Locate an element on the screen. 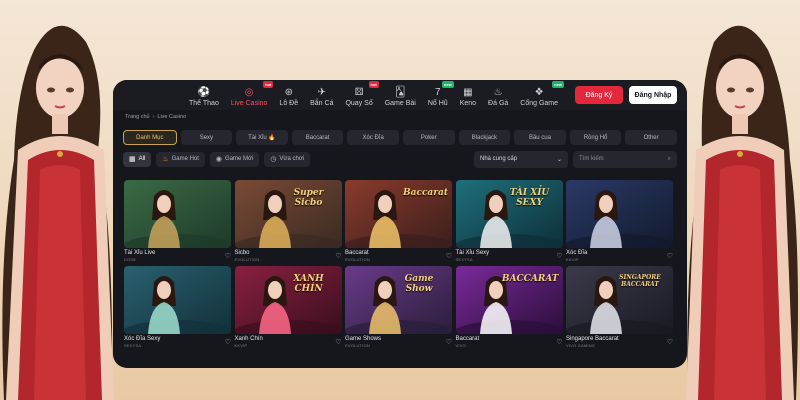 Image resolution: width=800 pixels, height=400 pixels. game-card: Game Show Game Shows EVOLUTION ♡ is located at coordinates (398, 307).